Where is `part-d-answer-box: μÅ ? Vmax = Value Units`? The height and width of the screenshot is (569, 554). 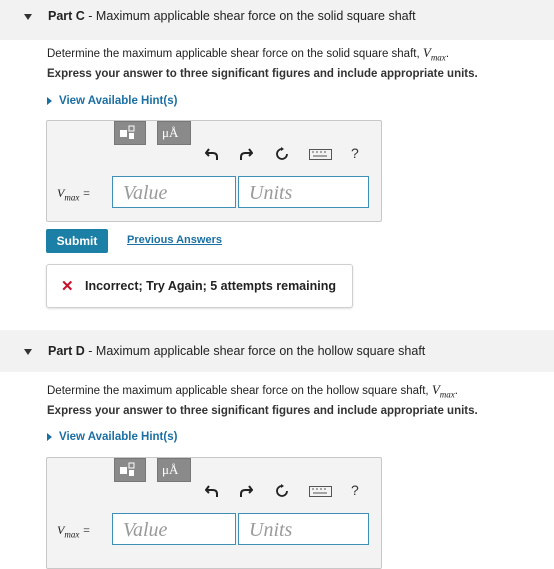
part-d-answer-box: μÅ ? Vmax = Value Units is located at coordinates (214, 513).